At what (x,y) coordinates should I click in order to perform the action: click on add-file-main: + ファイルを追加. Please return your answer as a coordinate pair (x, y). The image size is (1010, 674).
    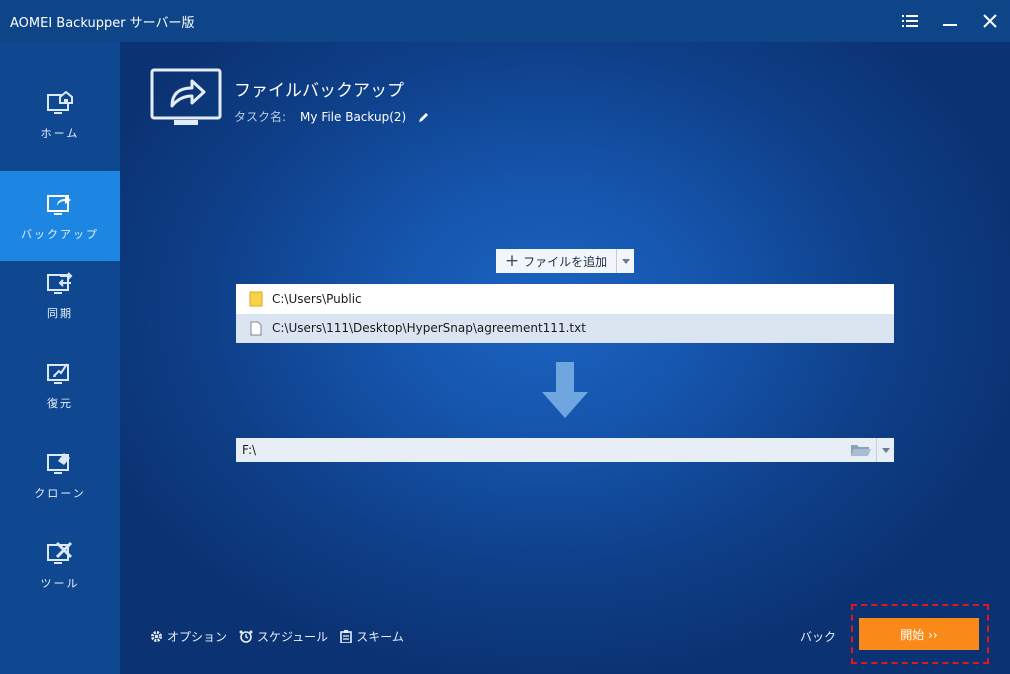
    Looking at the image, I should click on (556, 261).